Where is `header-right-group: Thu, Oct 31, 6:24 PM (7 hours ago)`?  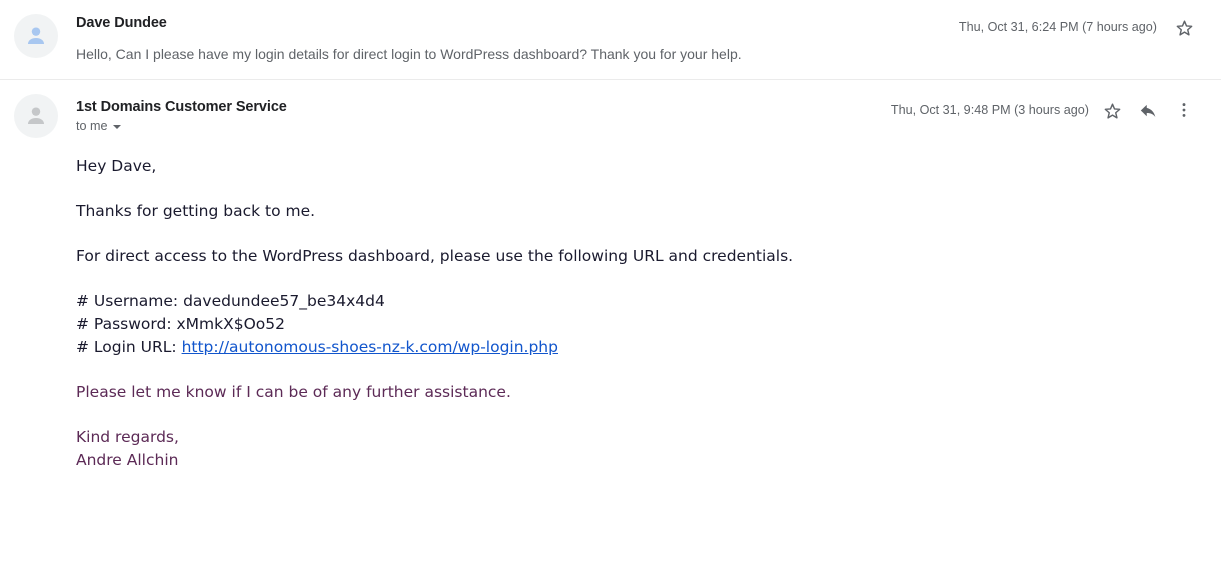
header-right-group: Thu, Oct 31, 6:24 PM (7 hours ago) is located at coordinates (1078, 26).